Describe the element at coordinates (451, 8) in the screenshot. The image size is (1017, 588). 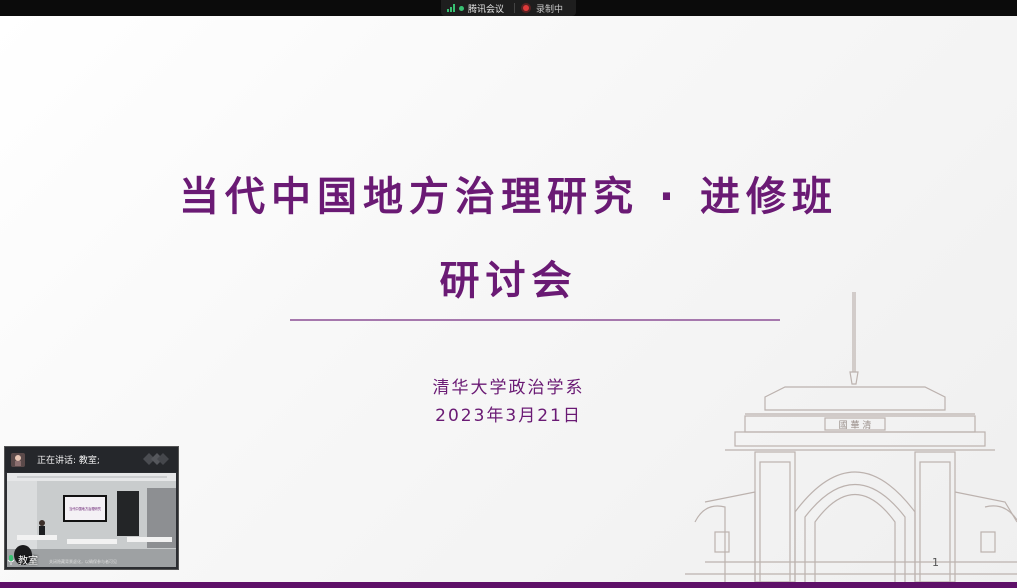
I see `signal-icon` at that location.